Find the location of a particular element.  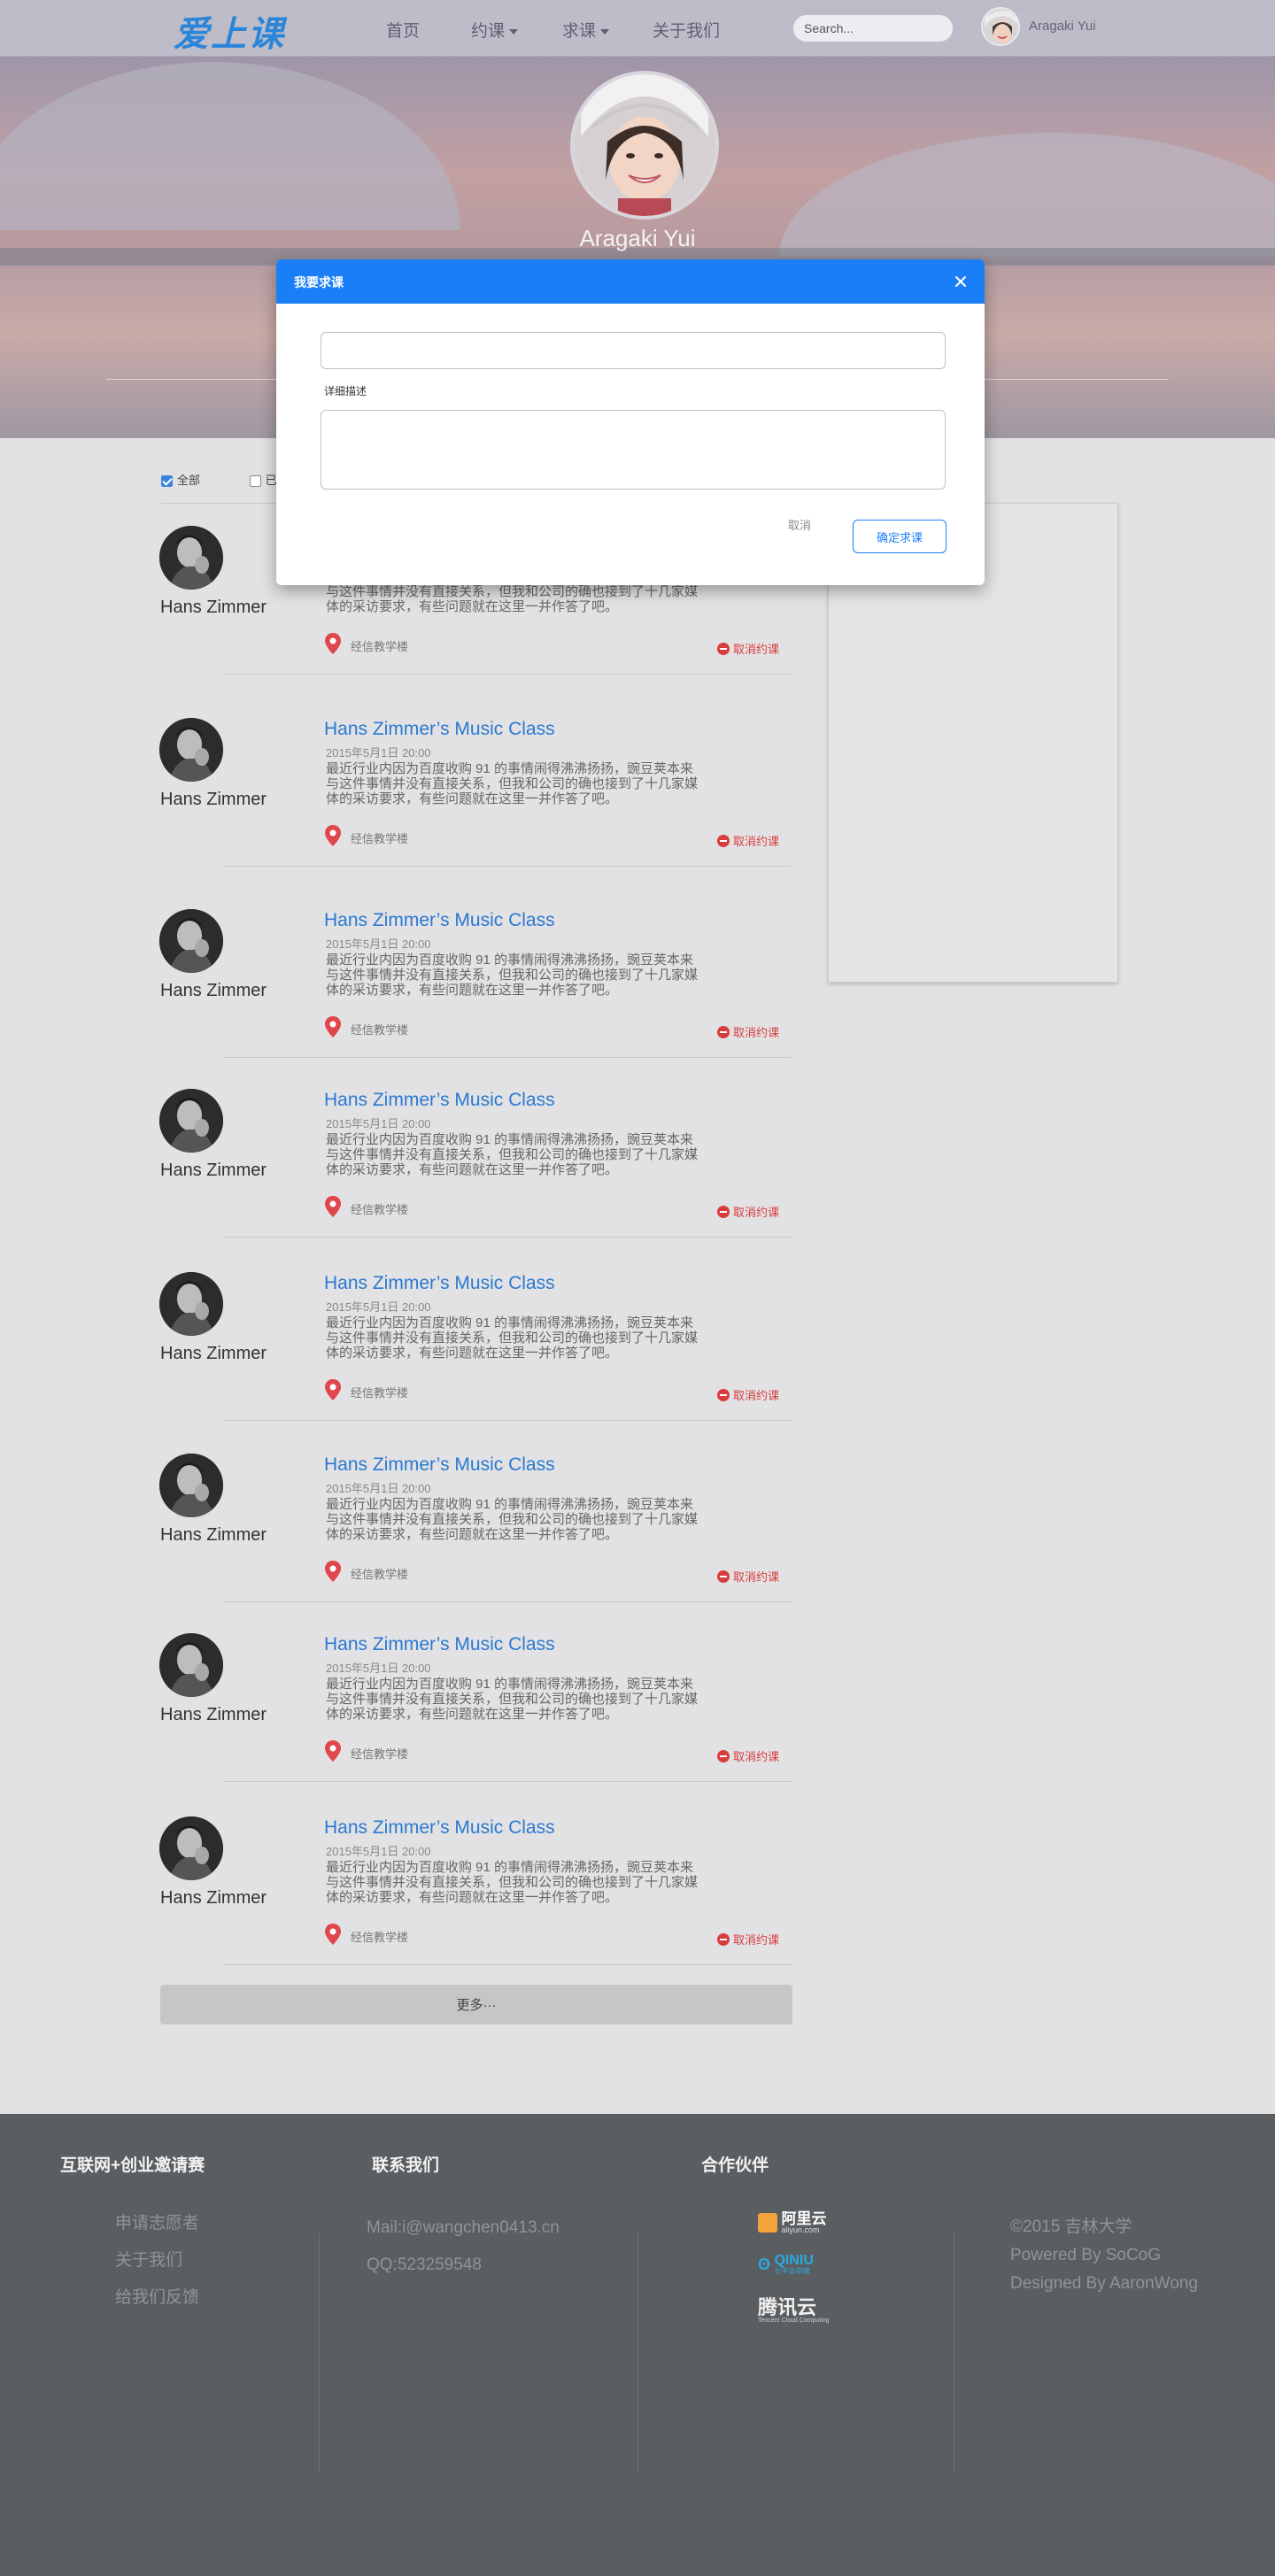

modal-header: 我要求课 is located at coordinates (630, 281).